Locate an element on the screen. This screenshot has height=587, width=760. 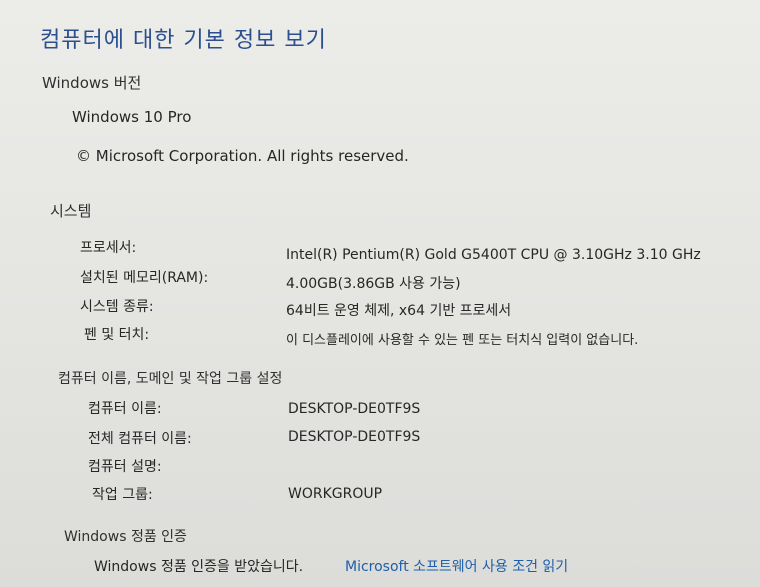
system-heading: 시스템 is located at coordinates (71, 211).